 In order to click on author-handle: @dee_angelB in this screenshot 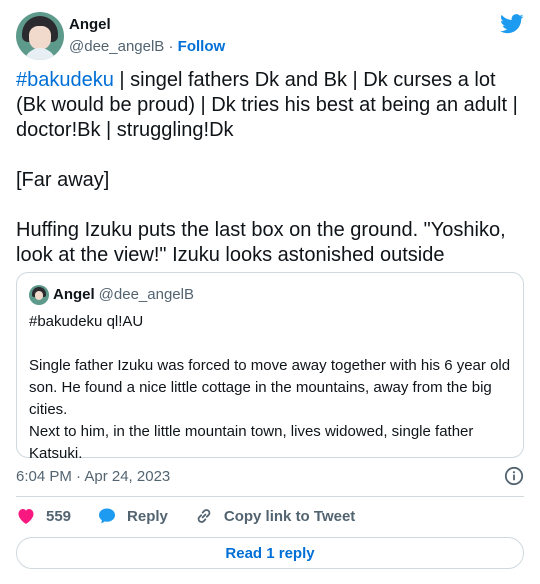, I will do `click(116, 46)`.